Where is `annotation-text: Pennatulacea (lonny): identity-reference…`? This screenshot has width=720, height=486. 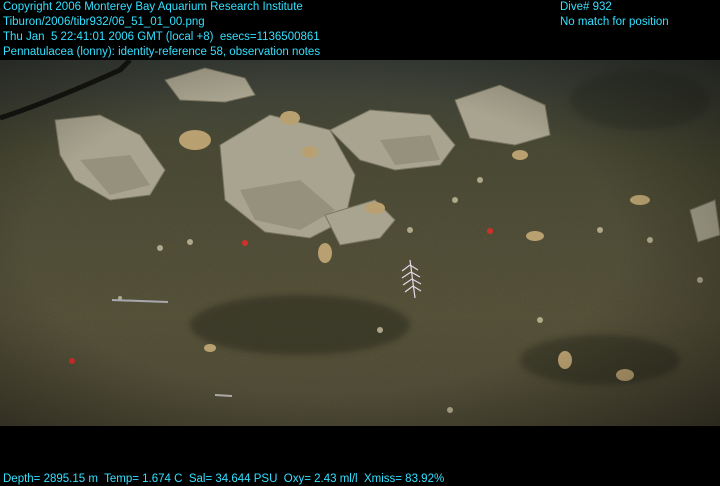
annotation-text: Pennatulacea (lonny): identity-reference… is located at coordinates (162, 52).